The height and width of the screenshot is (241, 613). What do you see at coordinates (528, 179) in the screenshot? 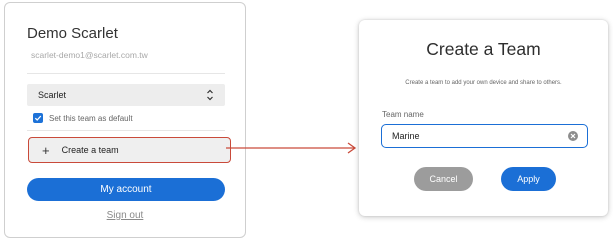
I see `apply-button: Apply` at bounding box center [528, 179].